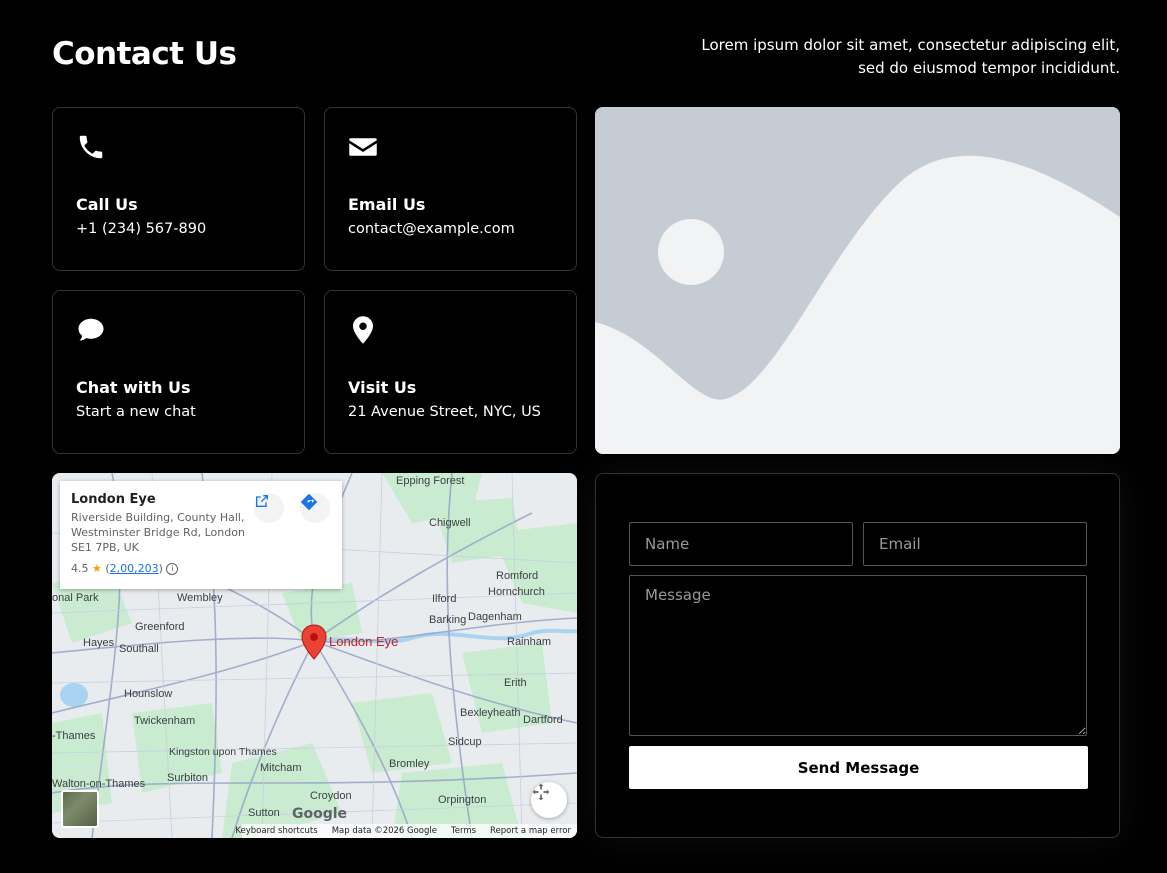 The height and width of the screenshot is (873, 1167). What do you see at coordinates (178, 189) in the screenshot?
I see `call-card: Call Us +1 (234) 567-890` at bounding box center [178, 189].